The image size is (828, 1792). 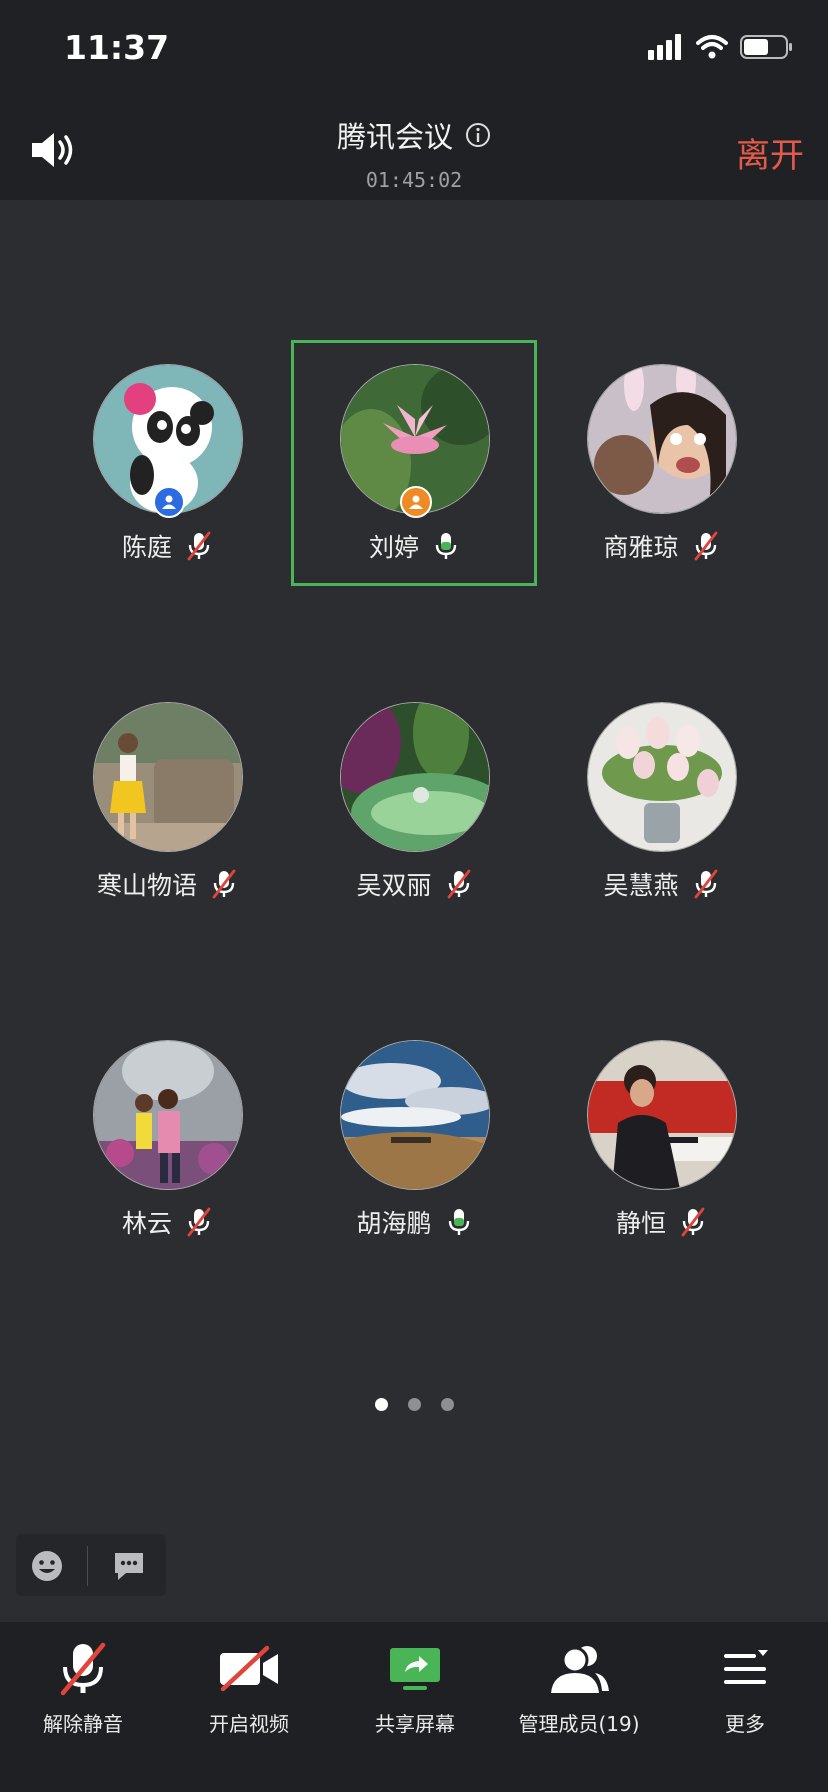 What do you see at coordinates (393, 547) in the screenshot?
I see `participant-name: 刘婷` at bounding box center [393, 547].